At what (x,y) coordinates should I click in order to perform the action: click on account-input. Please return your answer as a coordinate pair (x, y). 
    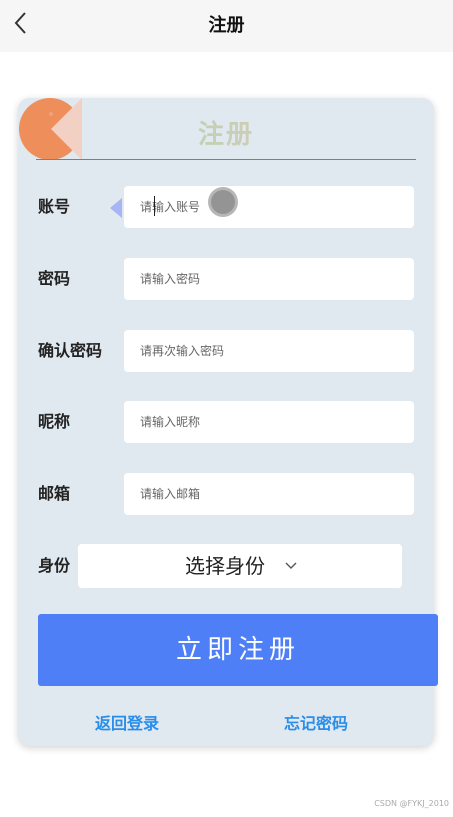
    Looking at the image, I should click on (269, 207).